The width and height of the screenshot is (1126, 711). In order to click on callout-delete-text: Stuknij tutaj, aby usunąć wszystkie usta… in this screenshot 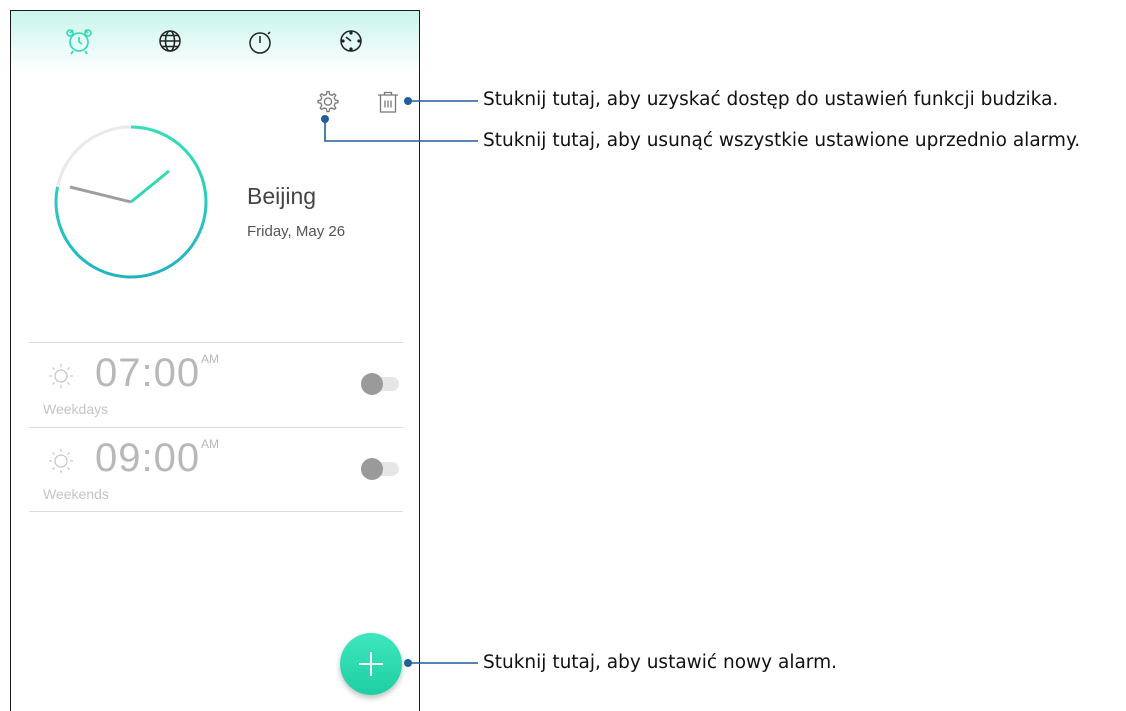, I will do `click(782, 140)`.